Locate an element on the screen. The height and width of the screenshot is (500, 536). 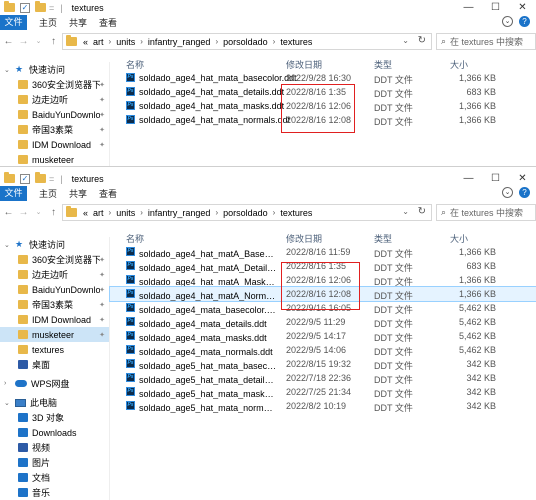
expand-icon: › is located at coordinates (8, 383).